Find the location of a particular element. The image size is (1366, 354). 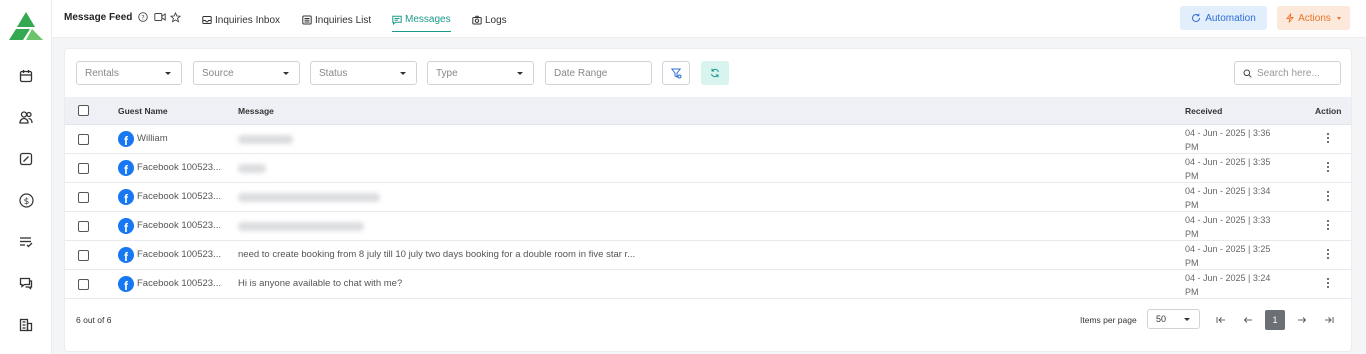

tab-label: Messages is located at coordinates (428, 19).